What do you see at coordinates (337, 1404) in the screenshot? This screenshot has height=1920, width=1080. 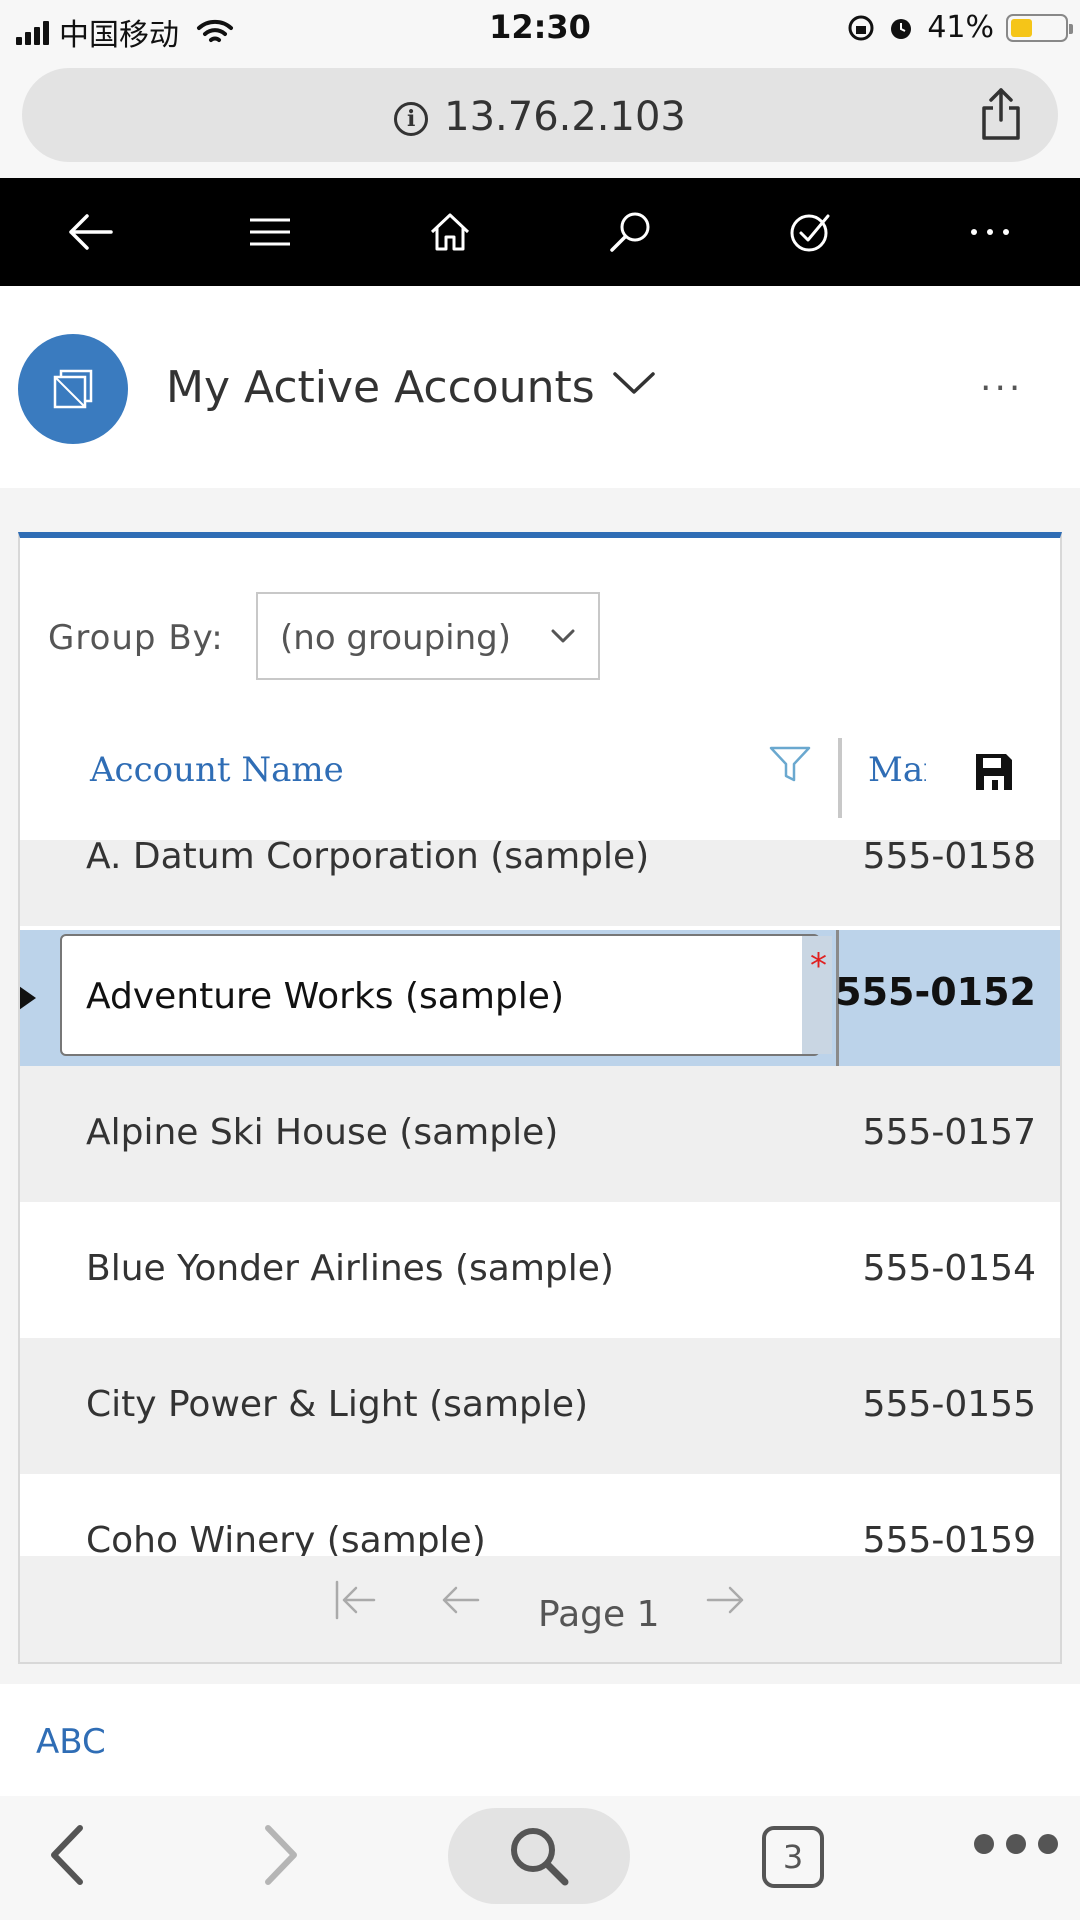 I see `account-name-cell: City Power & Light (sample)` at bounding box center [337, 1404].